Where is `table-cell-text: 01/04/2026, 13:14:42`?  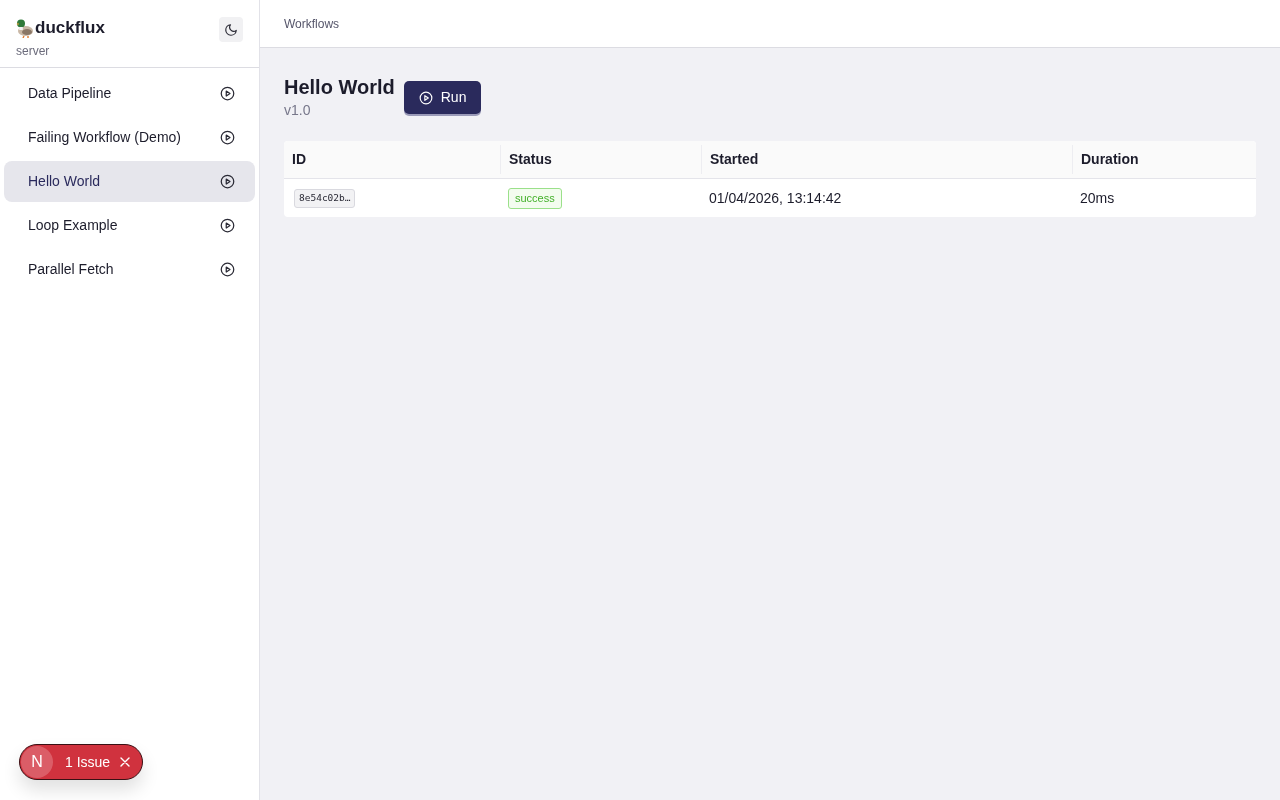 table-cell-text: 01/04/2026, 13:14:42 is located at coordinates (775, 198).